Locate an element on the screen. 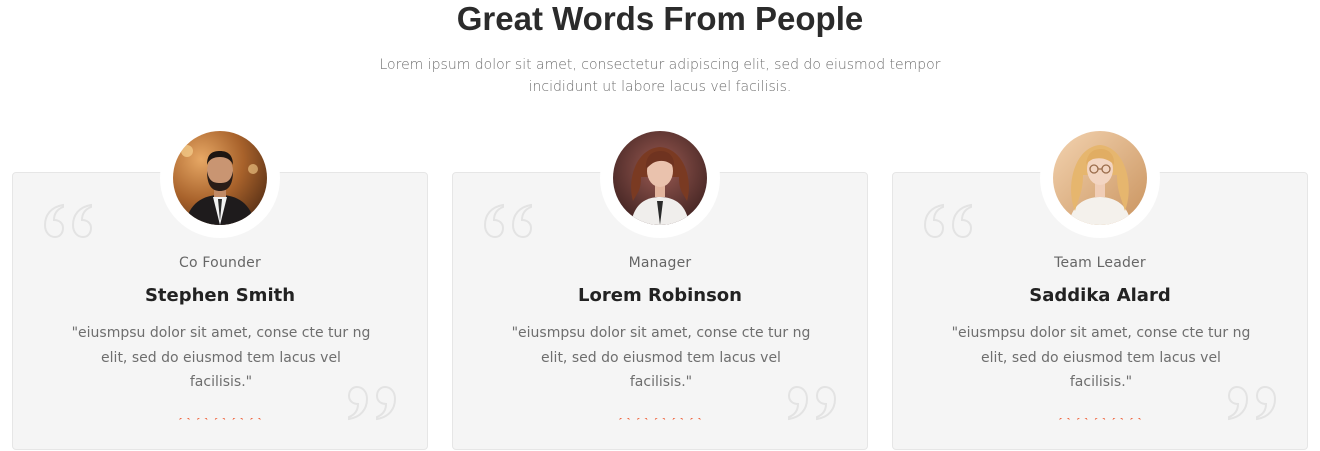  testimonial-role: Team Leader is located at coordinates (1100, 263).